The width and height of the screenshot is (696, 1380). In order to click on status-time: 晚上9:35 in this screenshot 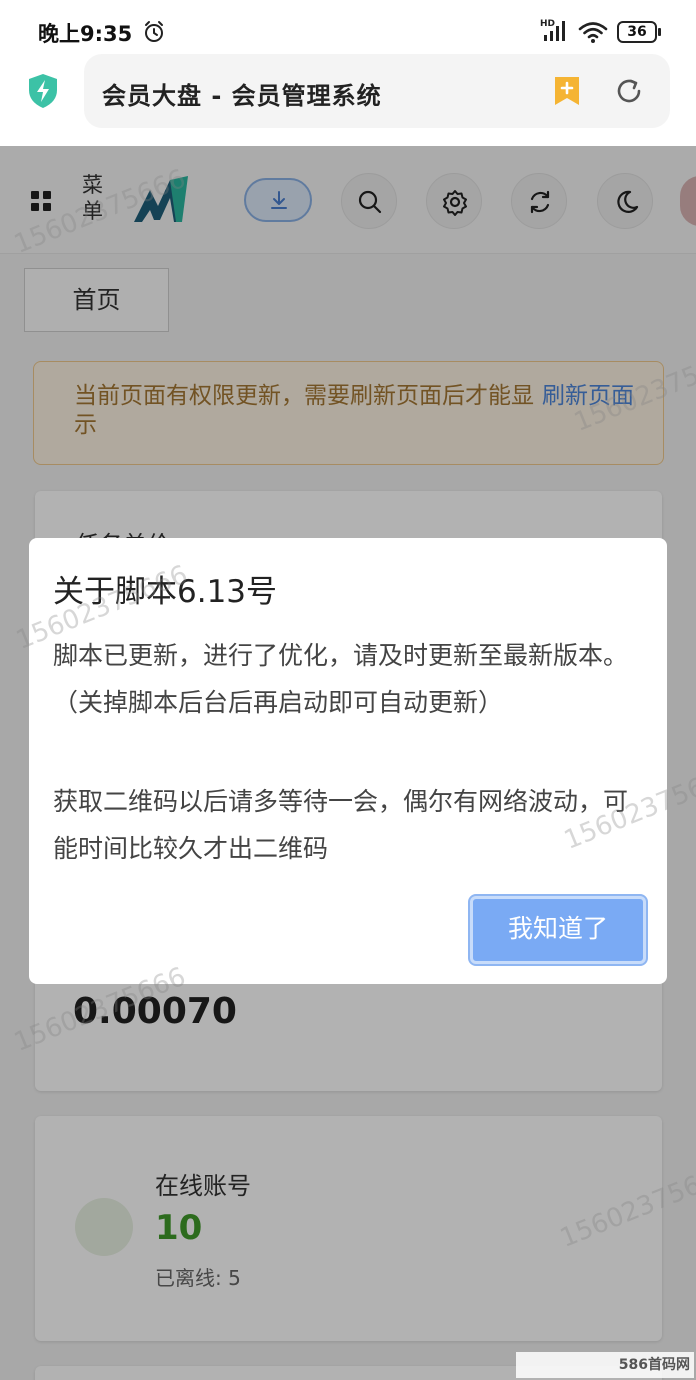, I will do `click(85, 34)`.